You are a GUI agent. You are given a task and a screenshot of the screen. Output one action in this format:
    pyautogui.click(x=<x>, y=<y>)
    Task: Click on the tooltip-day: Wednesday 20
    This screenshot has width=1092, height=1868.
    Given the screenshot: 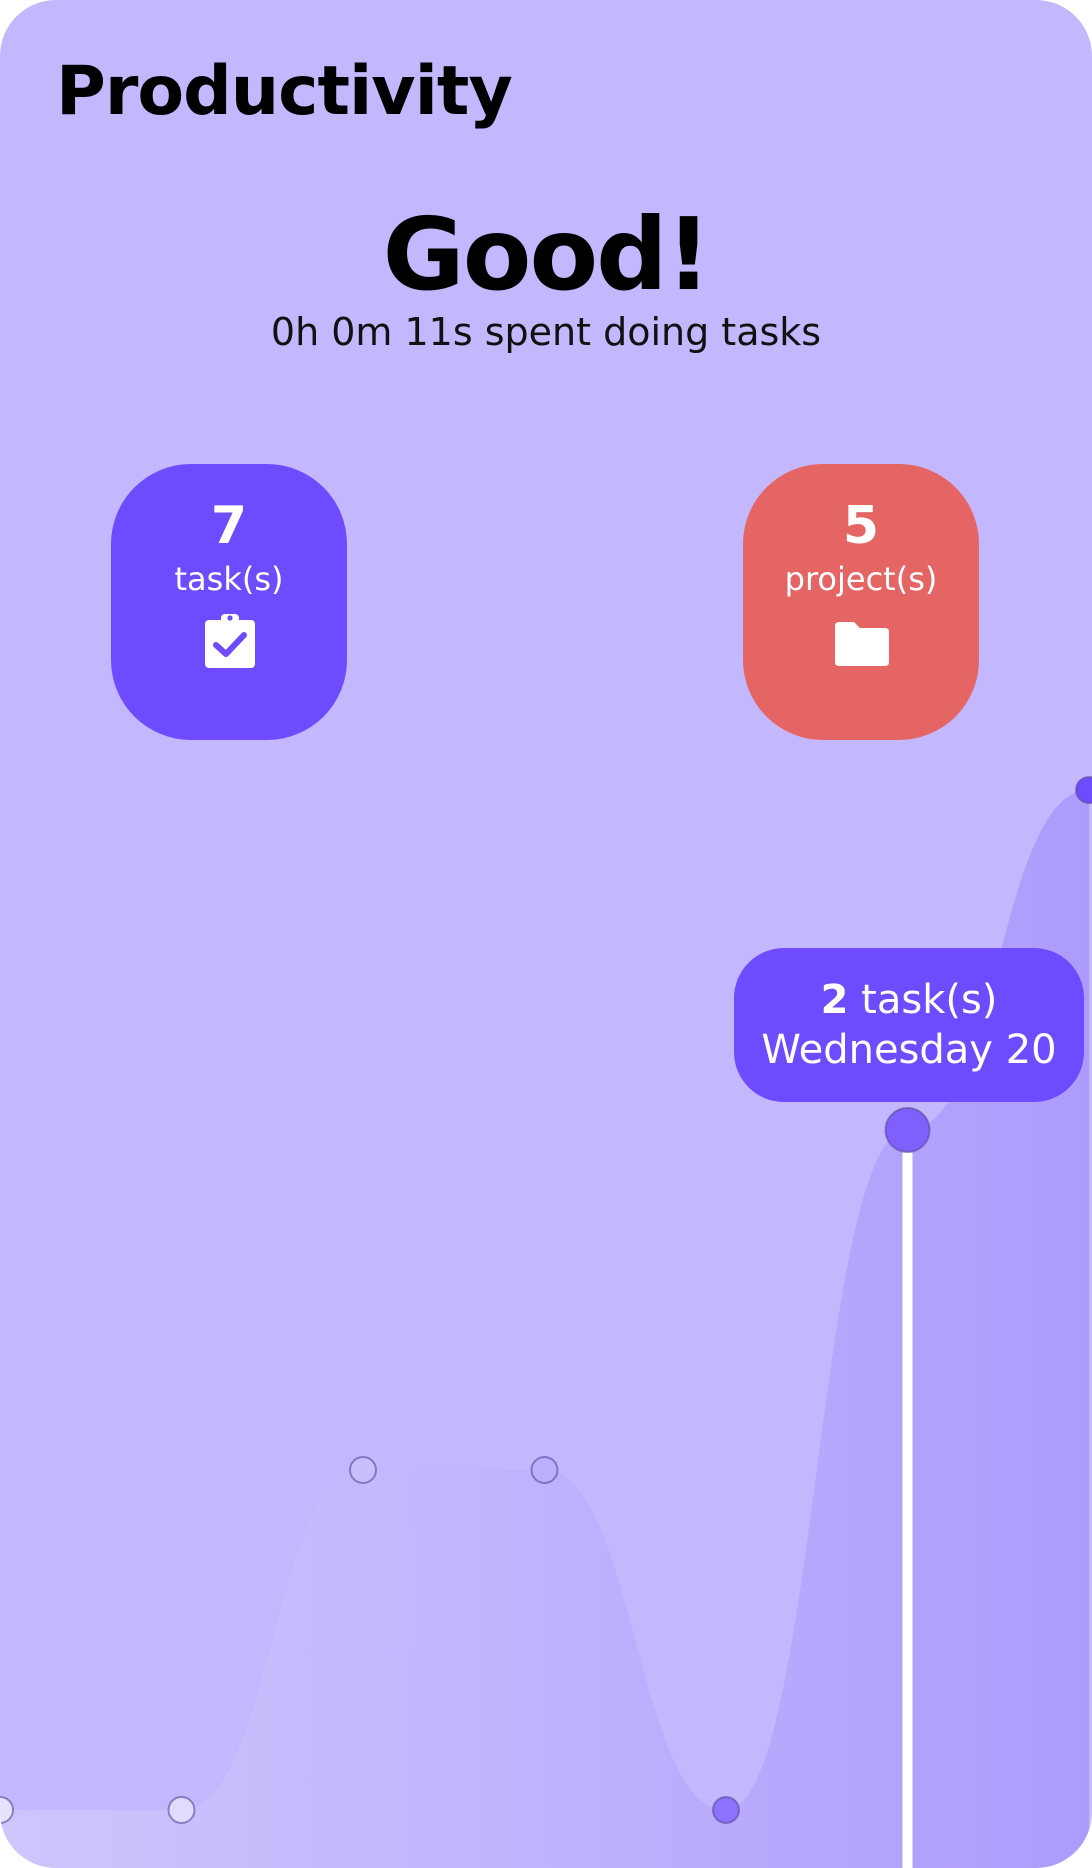 What is the action you would take?
    pyautogui.click(x=909, y=1050)
    